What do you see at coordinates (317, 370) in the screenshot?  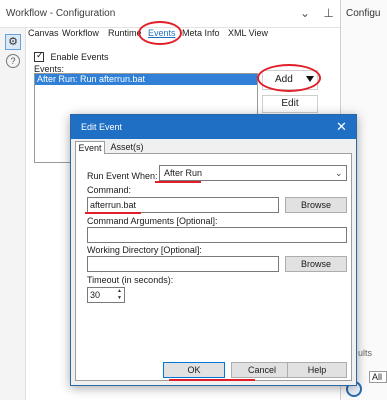 I see `help-button: Help` at bounding box center [317, 370].